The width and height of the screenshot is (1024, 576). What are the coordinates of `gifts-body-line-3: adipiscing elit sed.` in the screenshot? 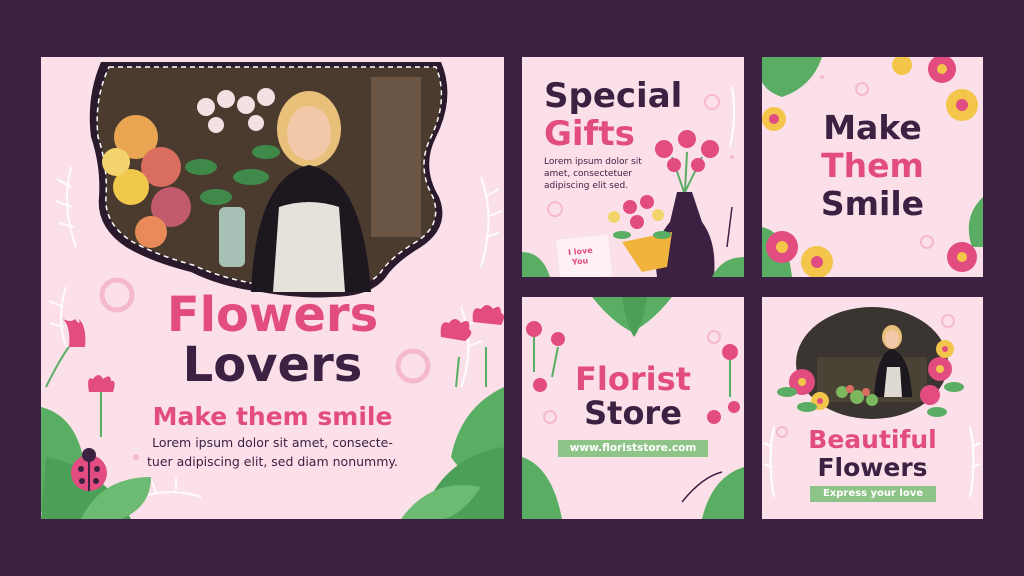 It's located at (586, 186).